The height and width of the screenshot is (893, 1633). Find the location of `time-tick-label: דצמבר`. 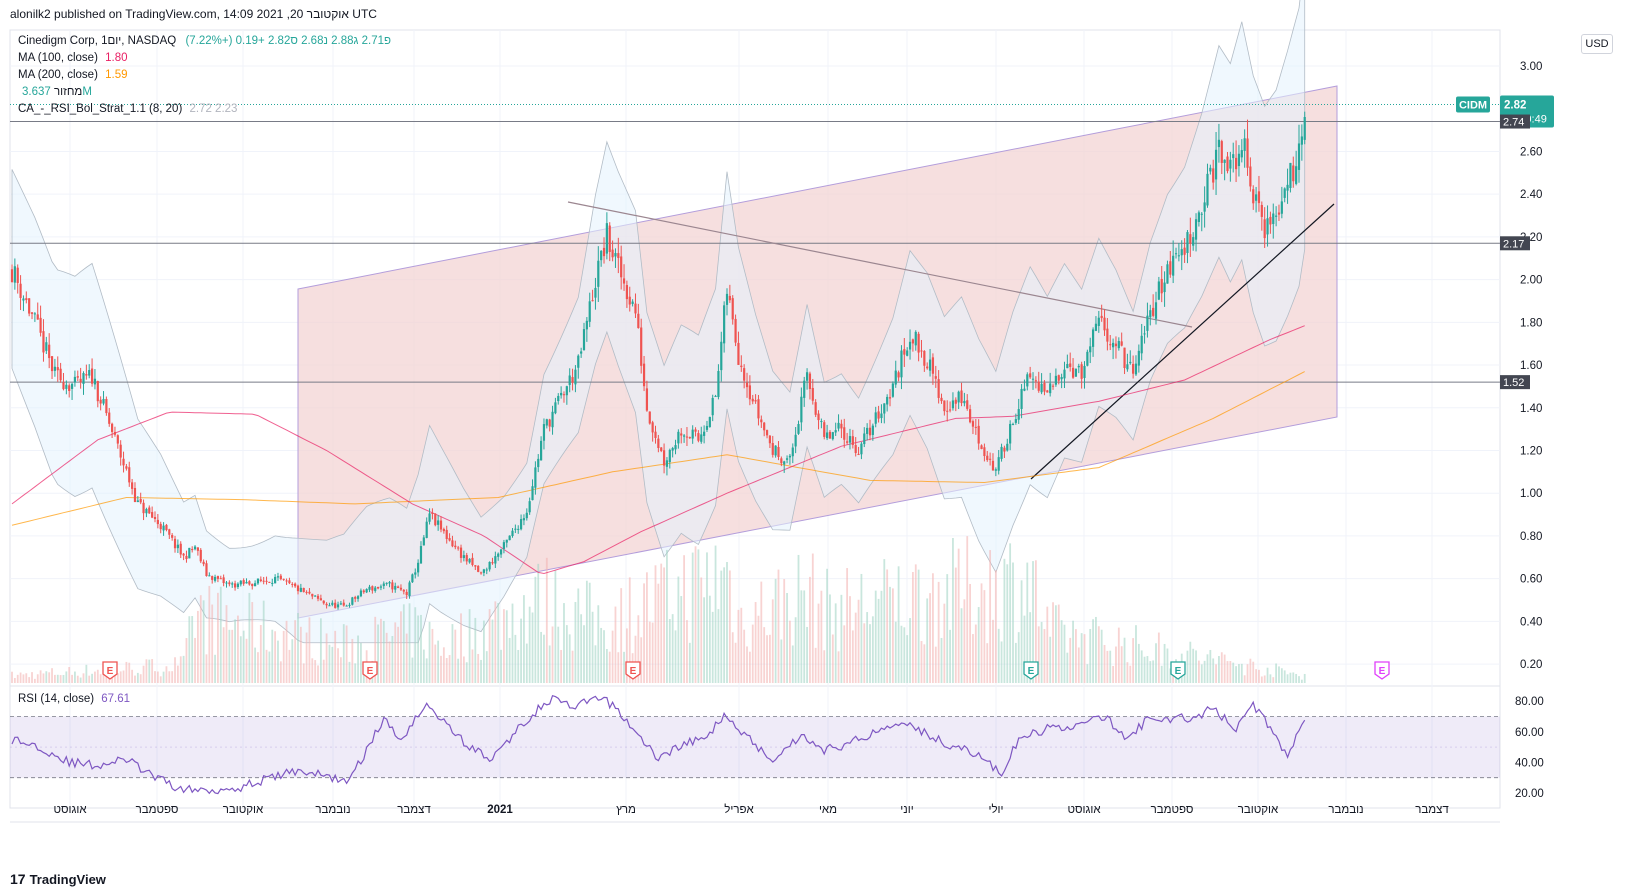

time-tick-label: דצמבר is located at coordinates (1432, 810).